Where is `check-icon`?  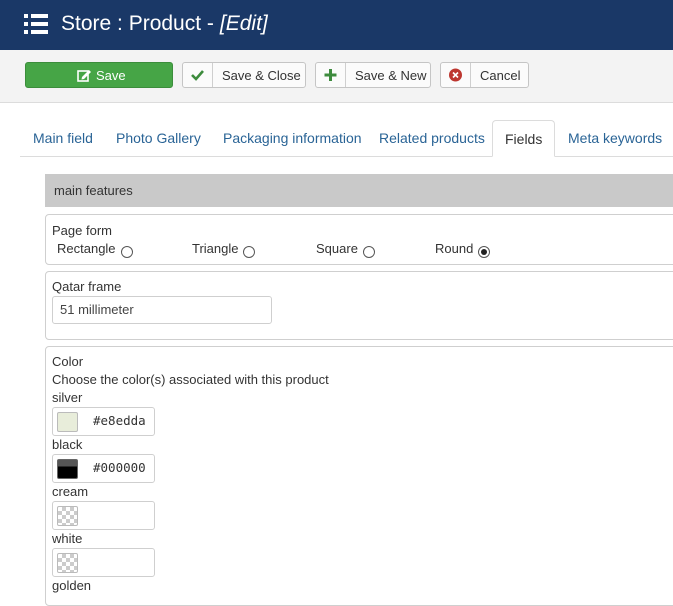
check-icon is located at coordinates (202, 75).